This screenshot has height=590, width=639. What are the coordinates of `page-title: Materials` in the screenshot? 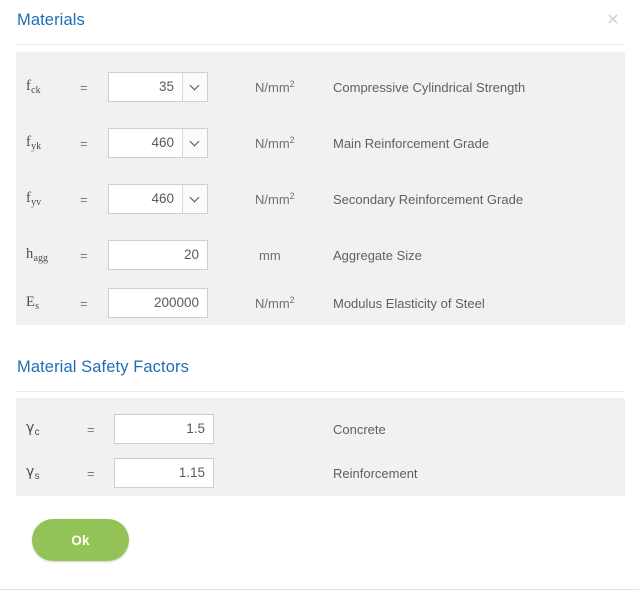 It's located at (51, 20).